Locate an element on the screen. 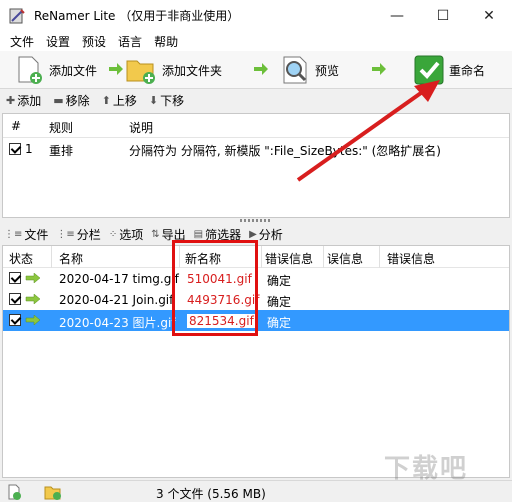 Image resolution: width=512 pixels, height=502 pixels. move-up-button: ⬆ 上移 is located at coordinates (119, 100).